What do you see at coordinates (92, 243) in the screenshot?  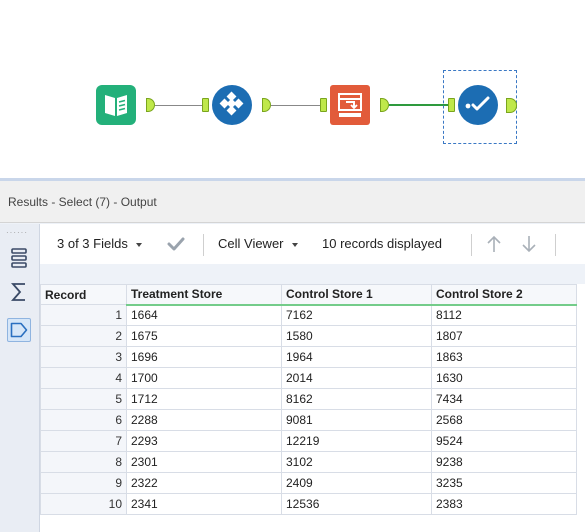 I see `fields-dropdown-label: 3 of 3 Fields` at bounding box center [92, 243].